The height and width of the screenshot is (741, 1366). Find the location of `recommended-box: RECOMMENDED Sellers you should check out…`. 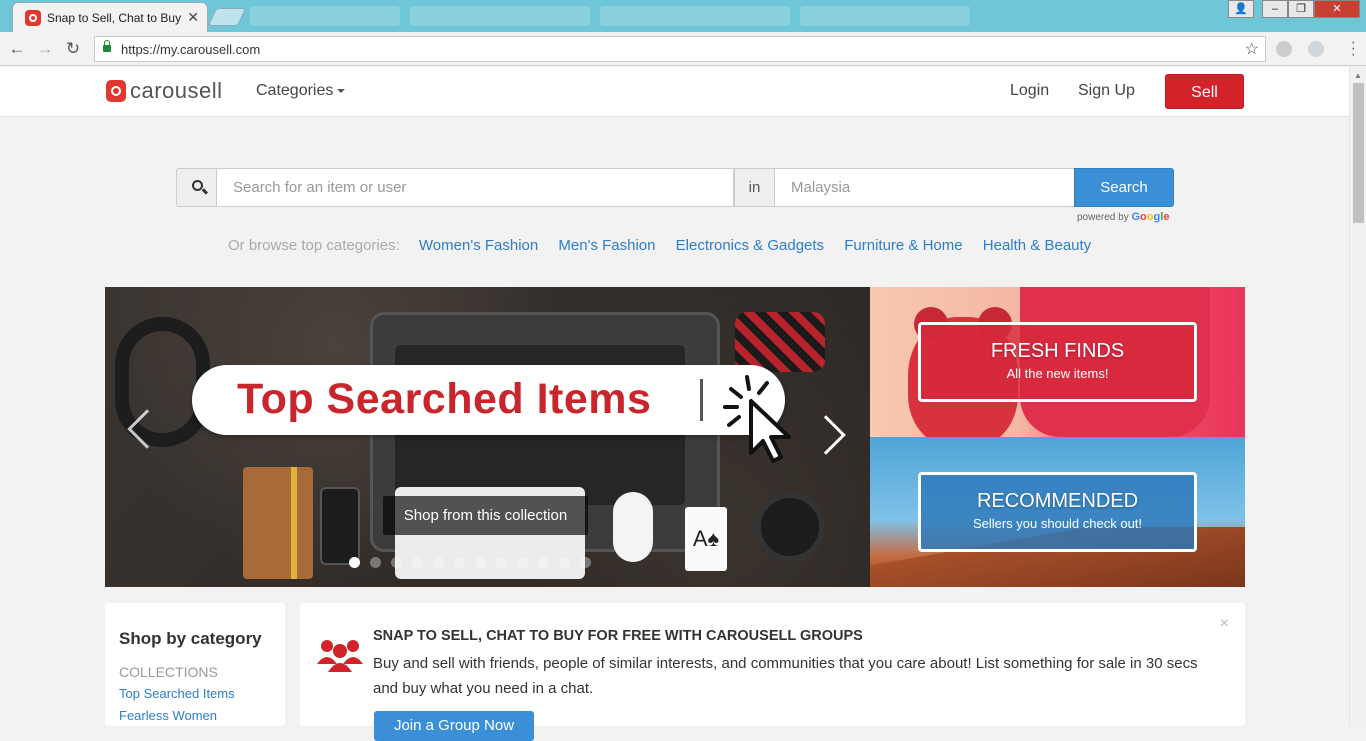

recommended-box: RECOMMENDED Sellers you should check out… is located at coordinates (1057, 512).